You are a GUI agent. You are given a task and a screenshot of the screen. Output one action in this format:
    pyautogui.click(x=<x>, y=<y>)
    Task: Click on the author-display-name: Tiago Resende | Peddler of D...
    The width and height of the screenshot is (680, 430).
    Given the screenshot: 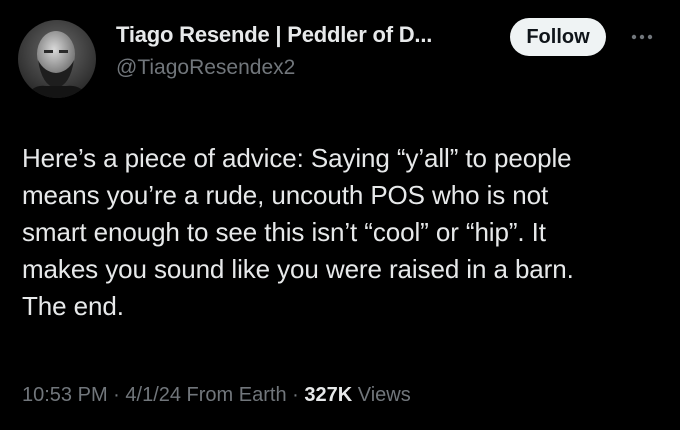 What is the action you would take?
    pyautogui.click(x=274, y=35)
    